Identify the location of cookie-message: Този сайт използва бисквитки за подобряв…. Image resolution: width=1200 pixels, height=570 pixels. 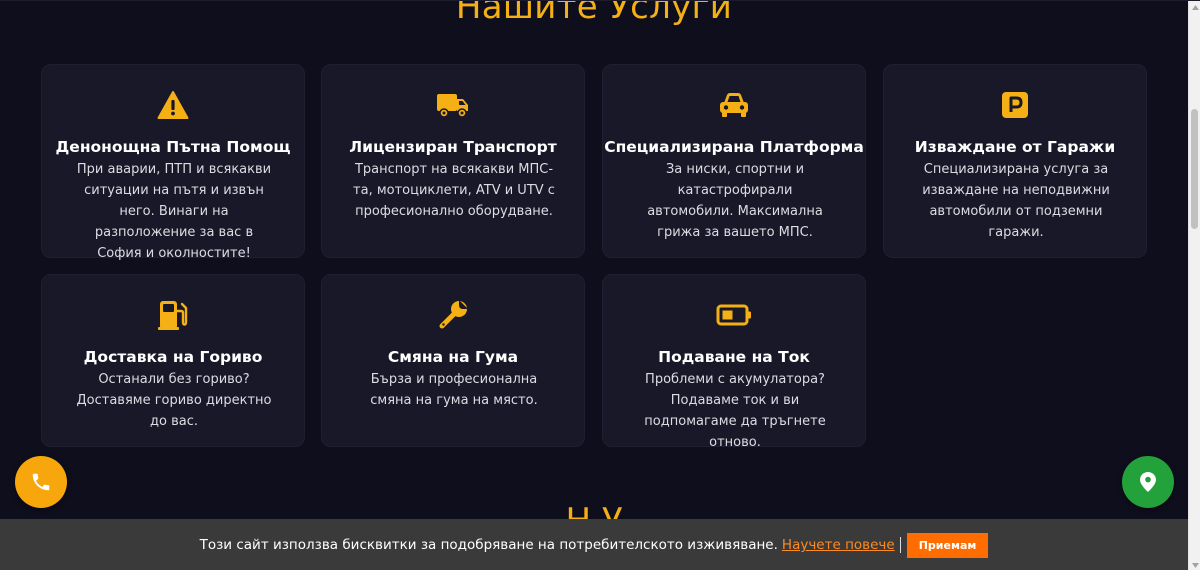
(488, 545).